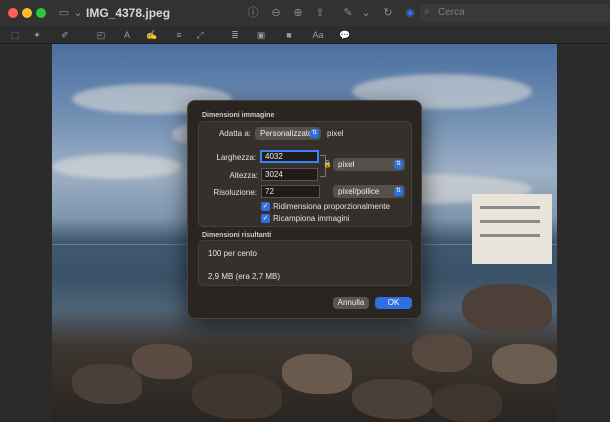 This screenshot has height=422, width=610. I want to click on close-window-button, so click(13, 13).